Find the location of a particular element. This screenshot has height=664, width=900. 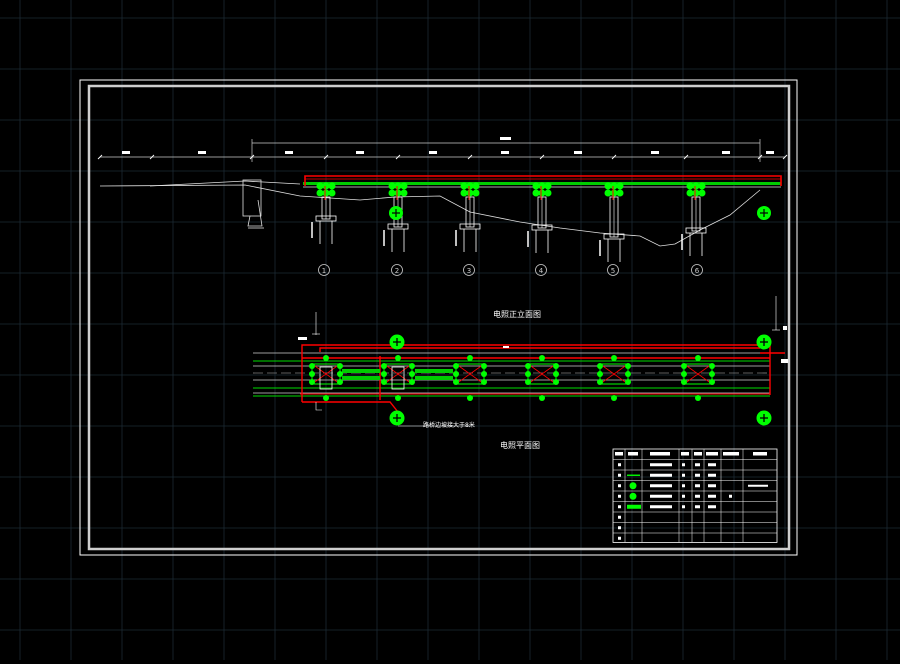

pier-number-labels: 1 2 3 4 5 6 is located at coordinates (510, 270).